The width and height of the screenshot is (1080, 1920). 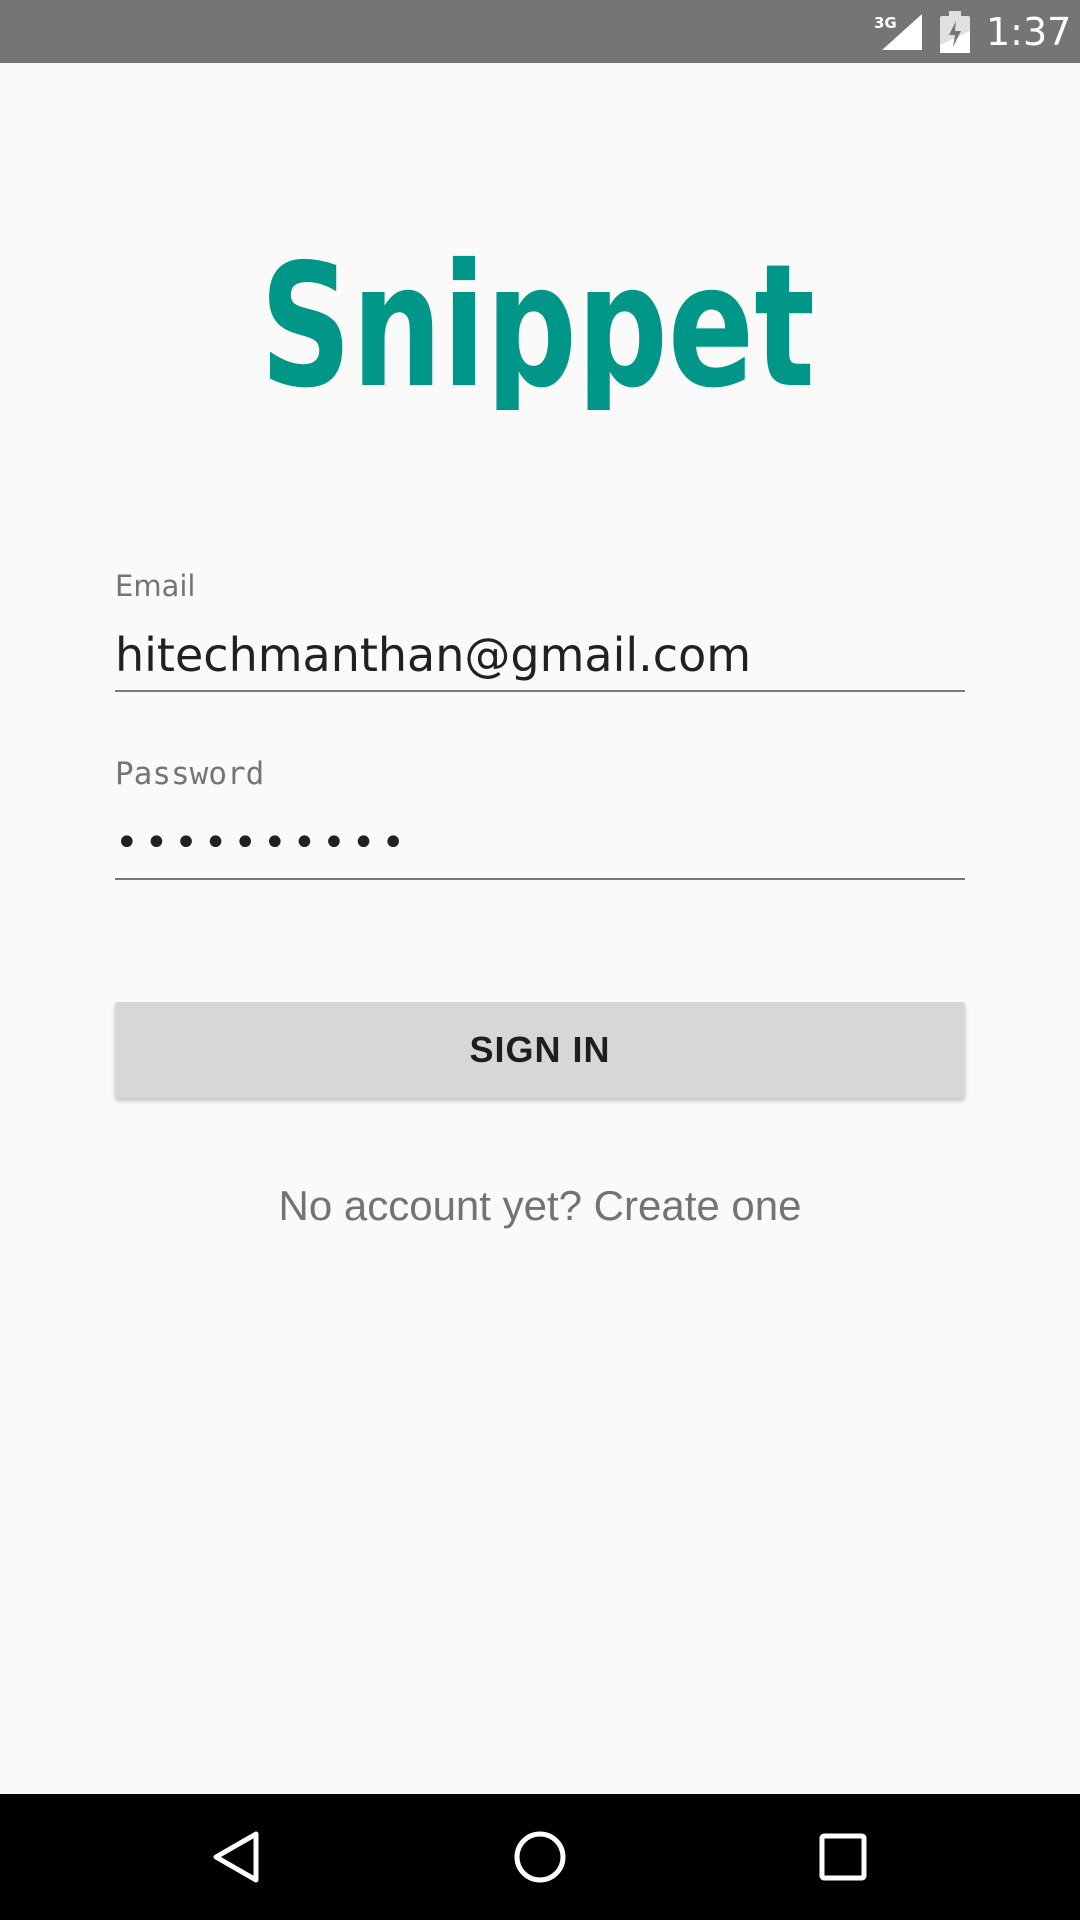 I want to click on password-label: Password, so click(x=190, y=774).